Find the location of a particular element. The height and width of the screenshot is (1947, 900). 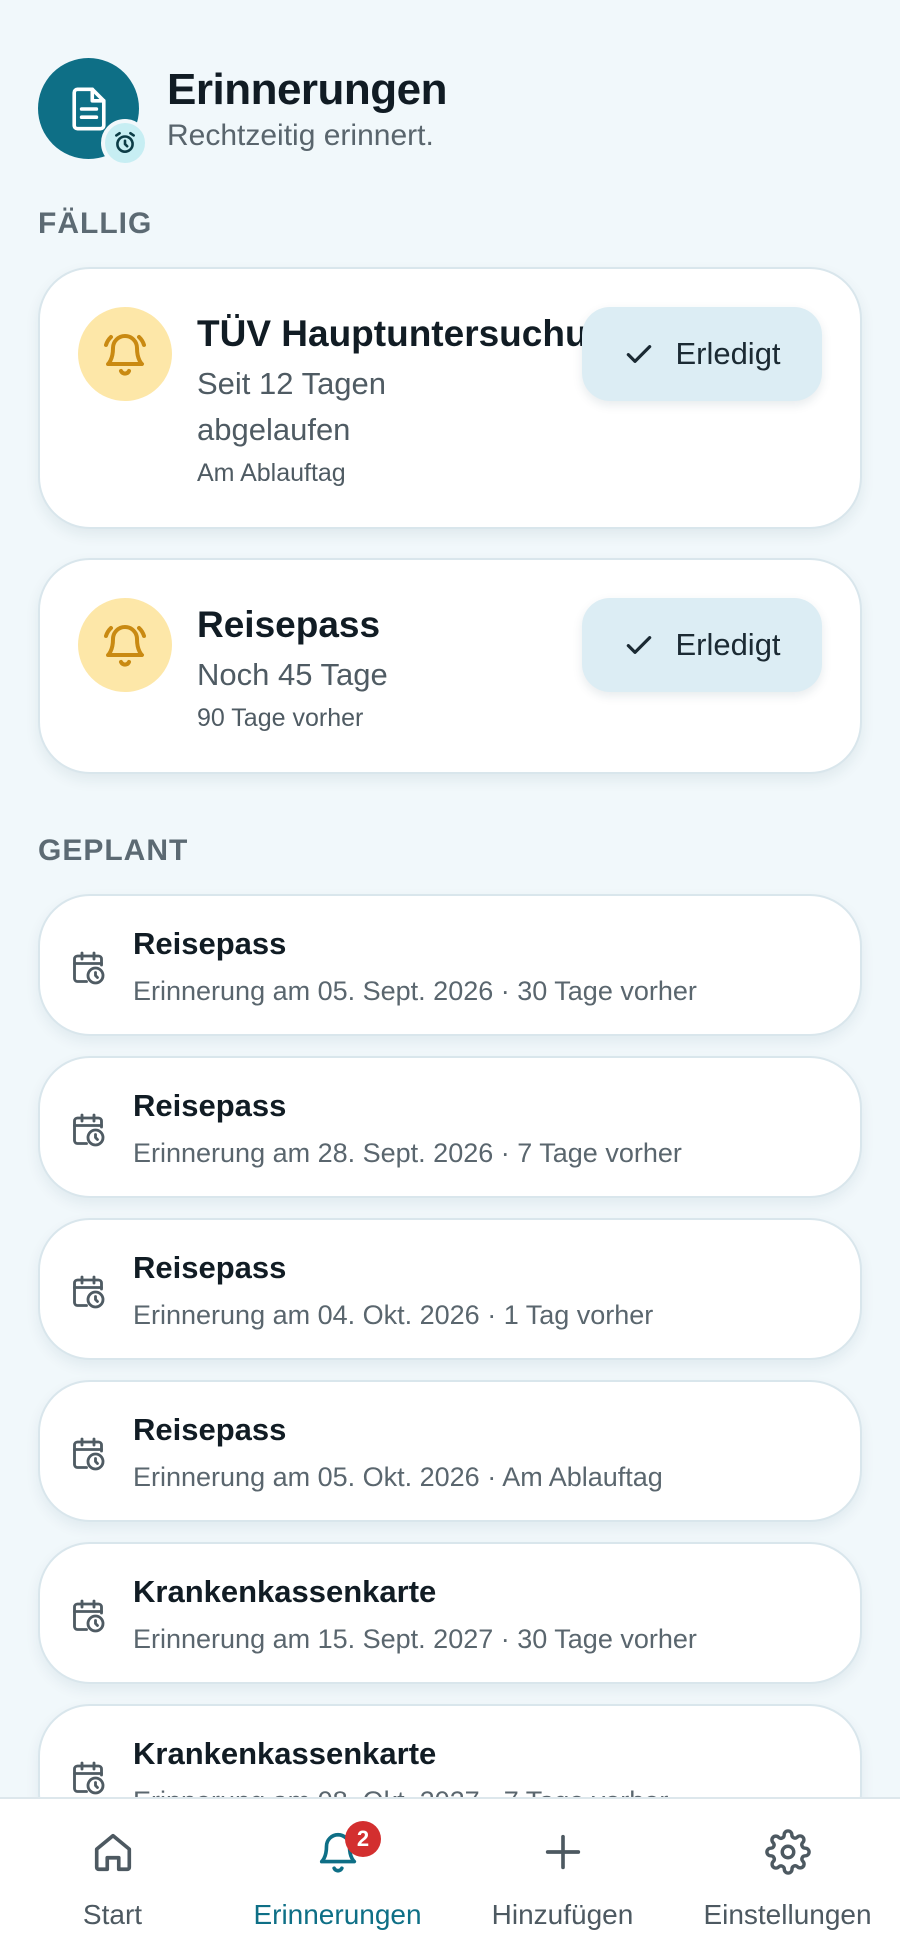

nav-label: Start is located at coordinates (112, 1914).